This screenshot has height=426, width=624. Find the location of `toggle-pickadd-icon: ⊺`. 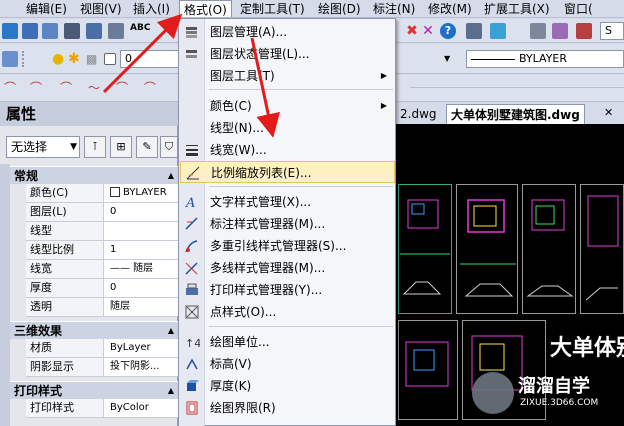

toggle-pickadd-icon: ⊺ is located at coordinates (95, 147).